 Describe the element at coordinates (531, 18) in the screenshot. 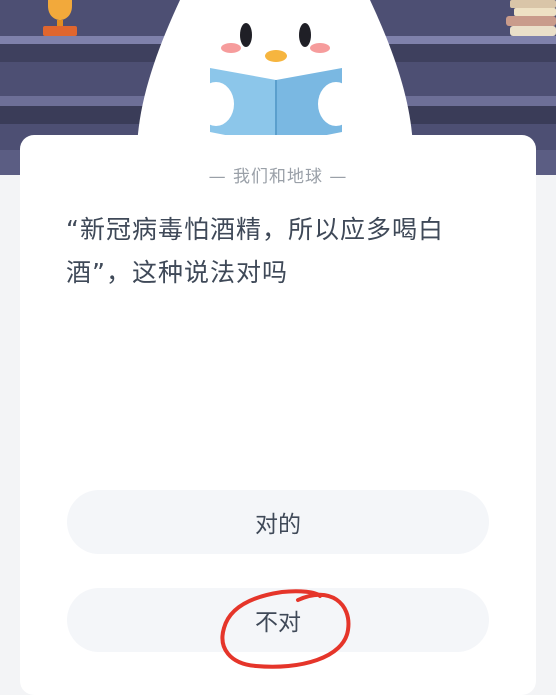

I see `books-icon` at that location.